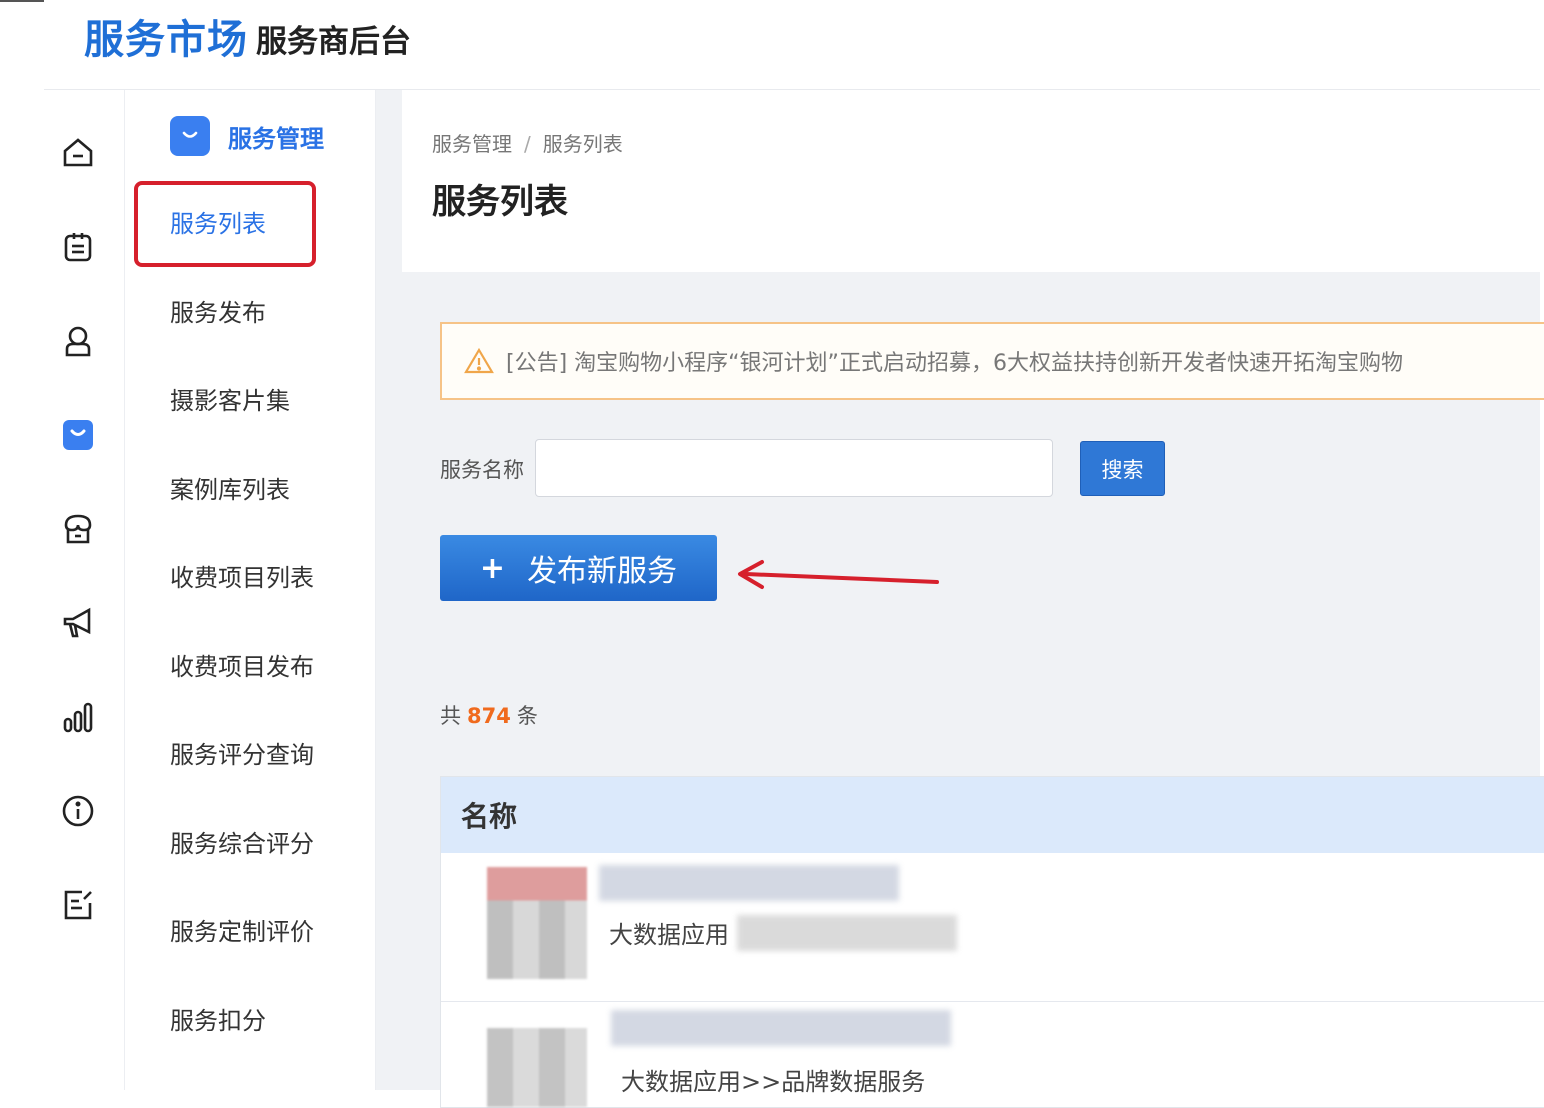  What do you see at coordinates (489, 816) in the screenshot?
I see `column-header-name: 名称` at bounding box center [489, 816].